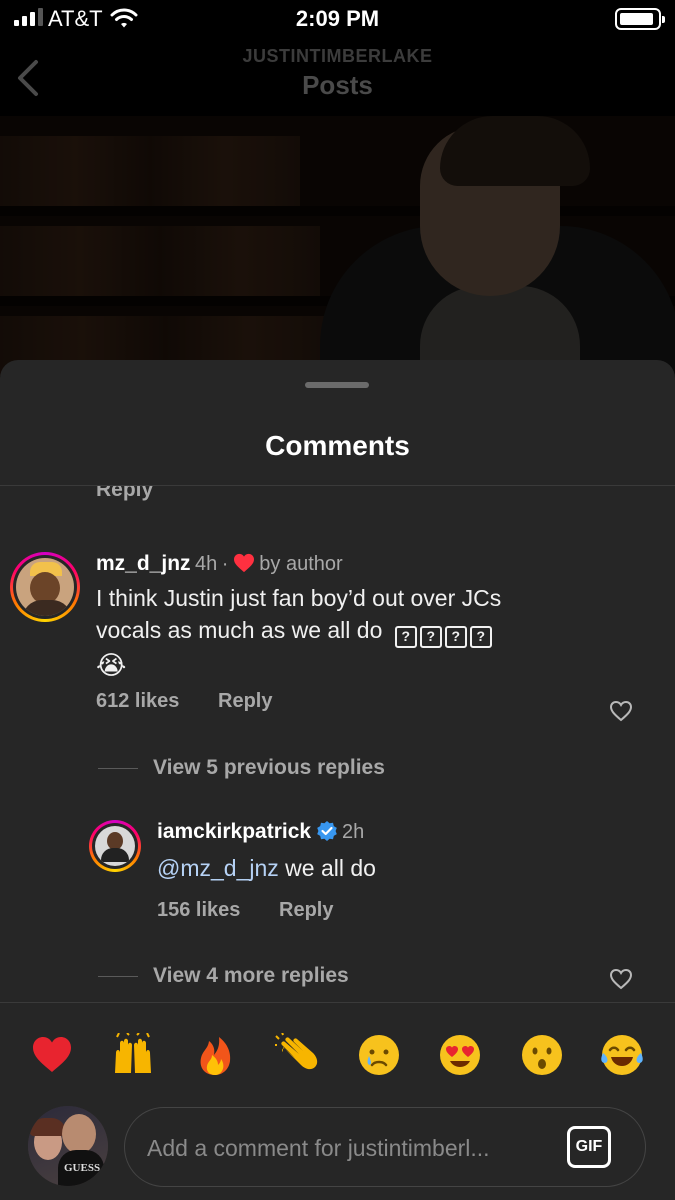  Describe the element at coordinates (622, 1055) in the screenshot. I see `tears-of-joy-emoji-icon` at that location.